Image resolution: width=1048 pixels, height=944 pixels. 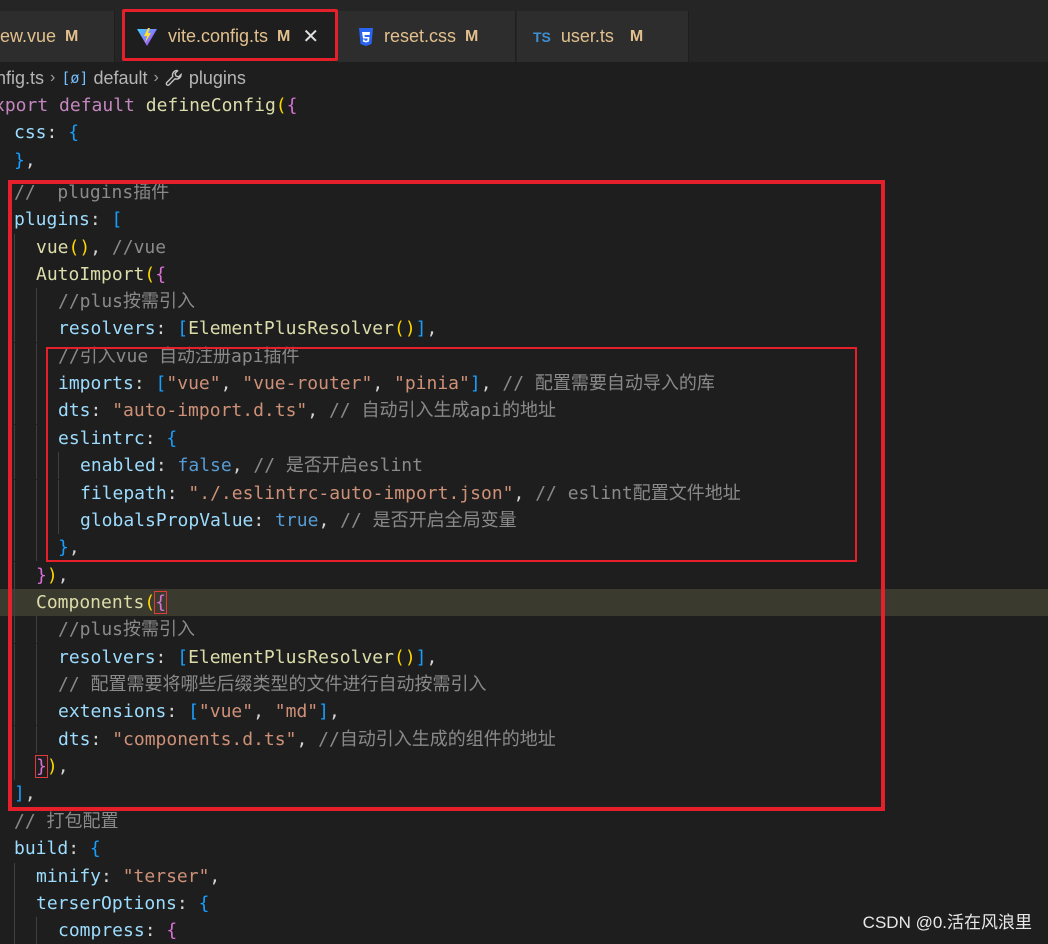 I want to click on breadcrumb-plugins: plugins, so click(x=217, y=78).